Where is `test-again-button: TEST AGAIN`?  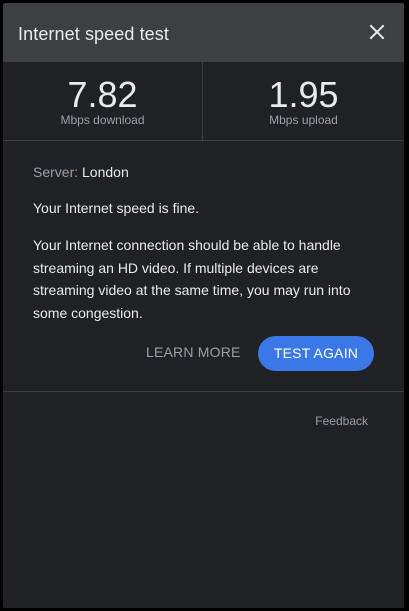 test-again-button: TEST AGAIN is located at coordinates (316, 353).